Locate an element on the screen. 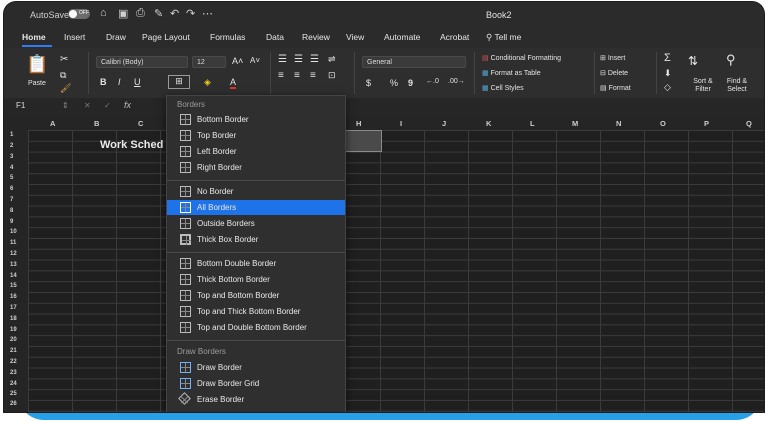 This screenshot has width=768, height=424. tell-me-search: ⚲ Tell me is located at coordinates (503, 37).